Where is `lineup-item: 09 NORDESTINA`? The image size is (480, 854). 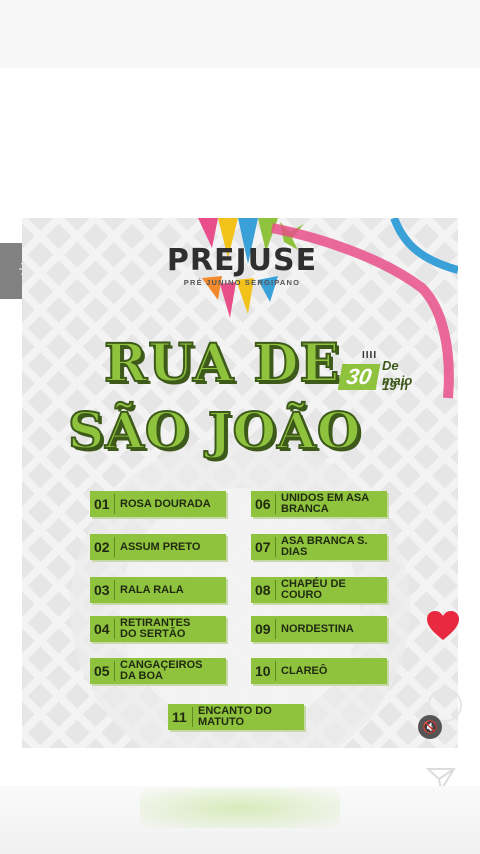
lineup-item: 09 NORDESTINA is located at coordinates (319, 629).